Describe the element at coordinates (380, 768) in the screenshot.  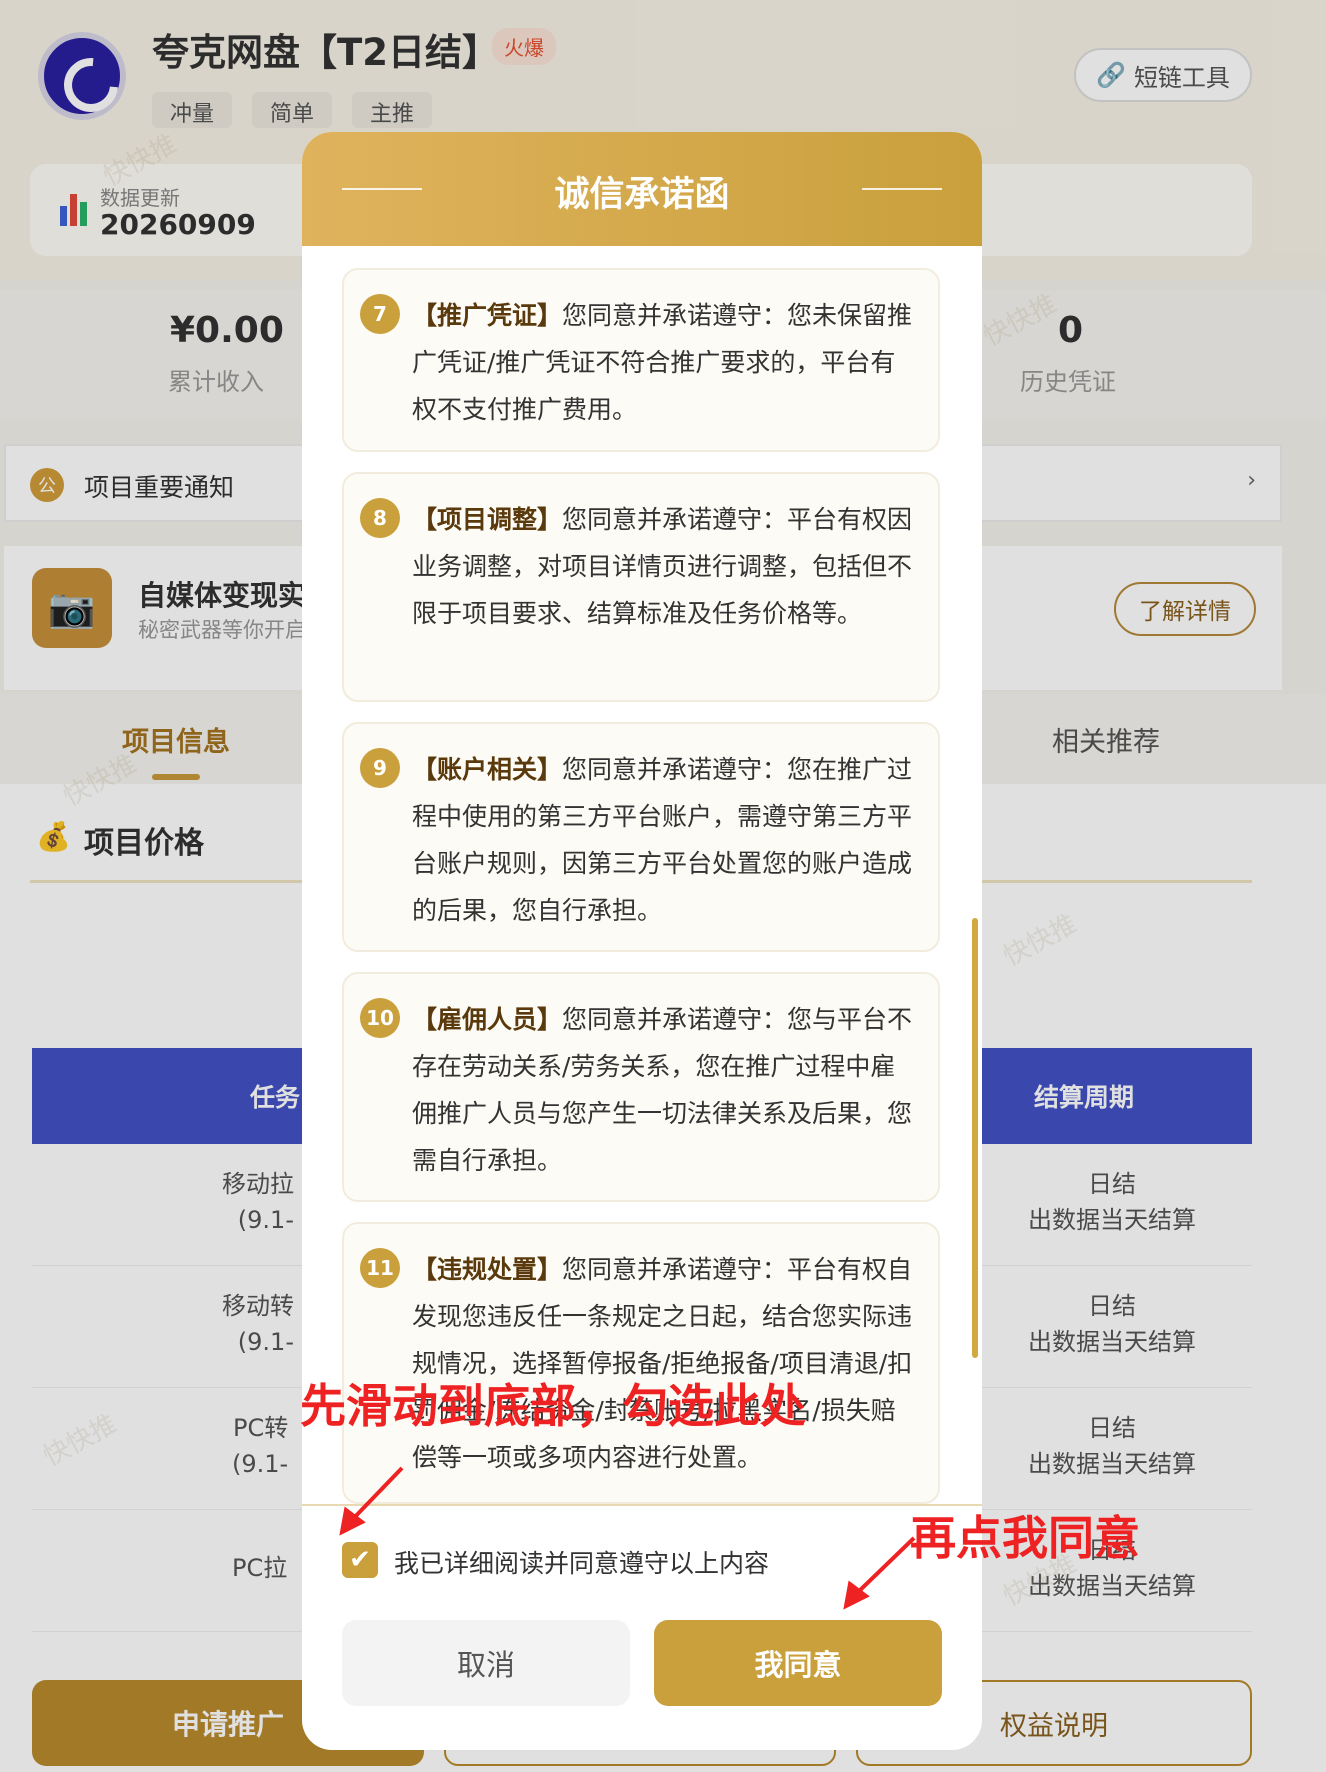
I see `clause-number: 9` at that location.